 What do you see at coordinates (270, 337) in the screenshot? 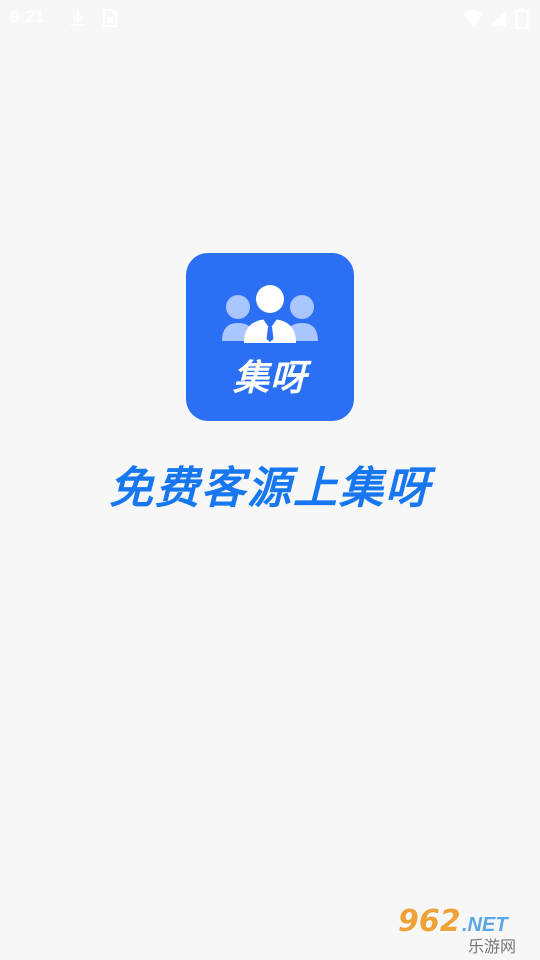
I see `app-logo: 集呀` at bounding box center [270, 337].